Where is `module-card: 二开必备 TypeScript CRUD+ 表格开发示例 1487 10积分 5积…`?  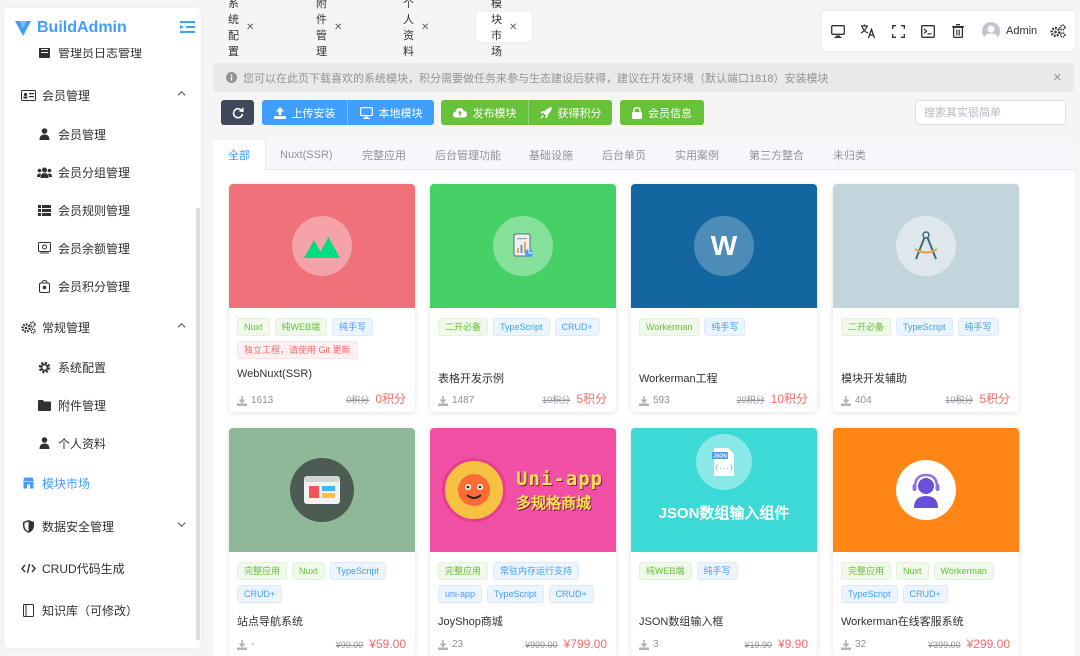
module-card: 二开必备 TypeScript CRUD+ 表格开发示例 1487 10积分 5积… is located at coordinates (523, 298).